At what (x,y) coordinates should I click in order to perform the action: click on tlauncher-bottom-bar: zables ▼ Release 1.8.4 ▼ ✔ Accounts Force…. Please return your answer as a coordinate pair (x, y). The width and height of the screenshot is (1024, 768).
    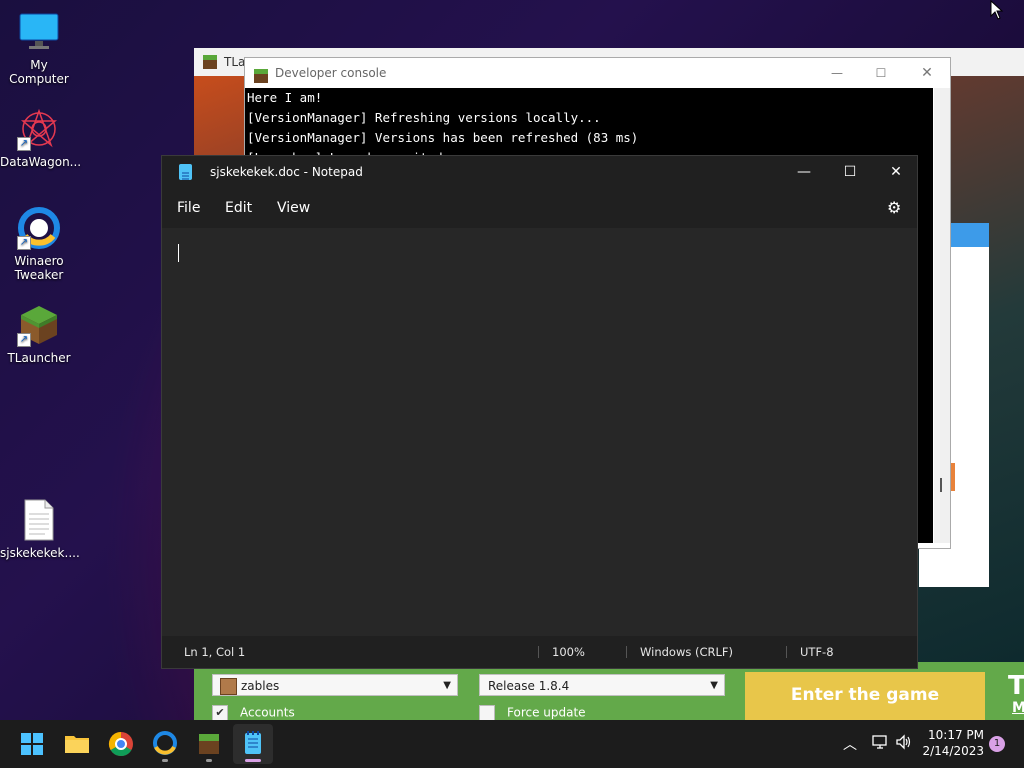
    Looking at the image, I should click on (609, 691).